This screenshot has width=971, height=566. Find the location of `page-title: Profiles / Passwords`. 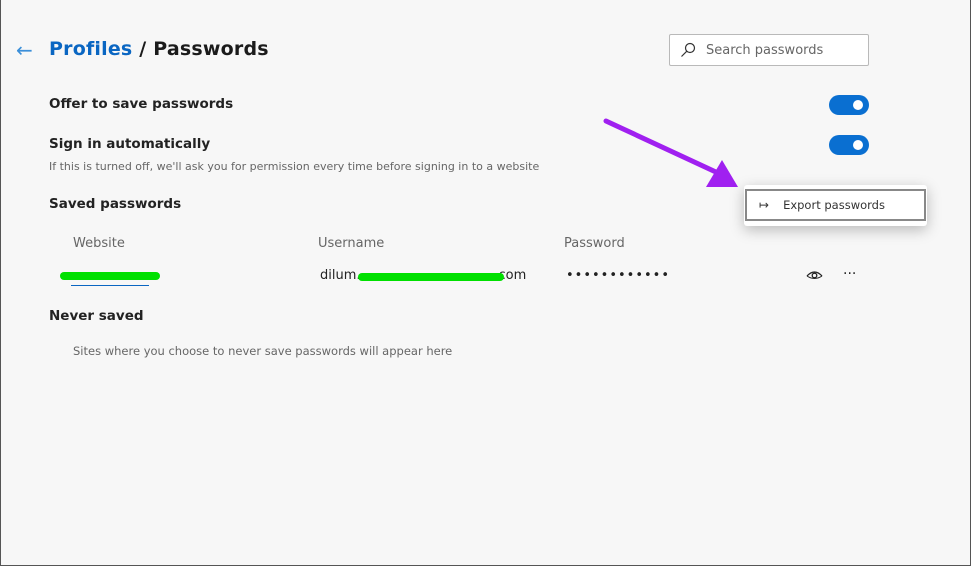

page-title: Profiles / Passwords is located at coordinates (159, 49).